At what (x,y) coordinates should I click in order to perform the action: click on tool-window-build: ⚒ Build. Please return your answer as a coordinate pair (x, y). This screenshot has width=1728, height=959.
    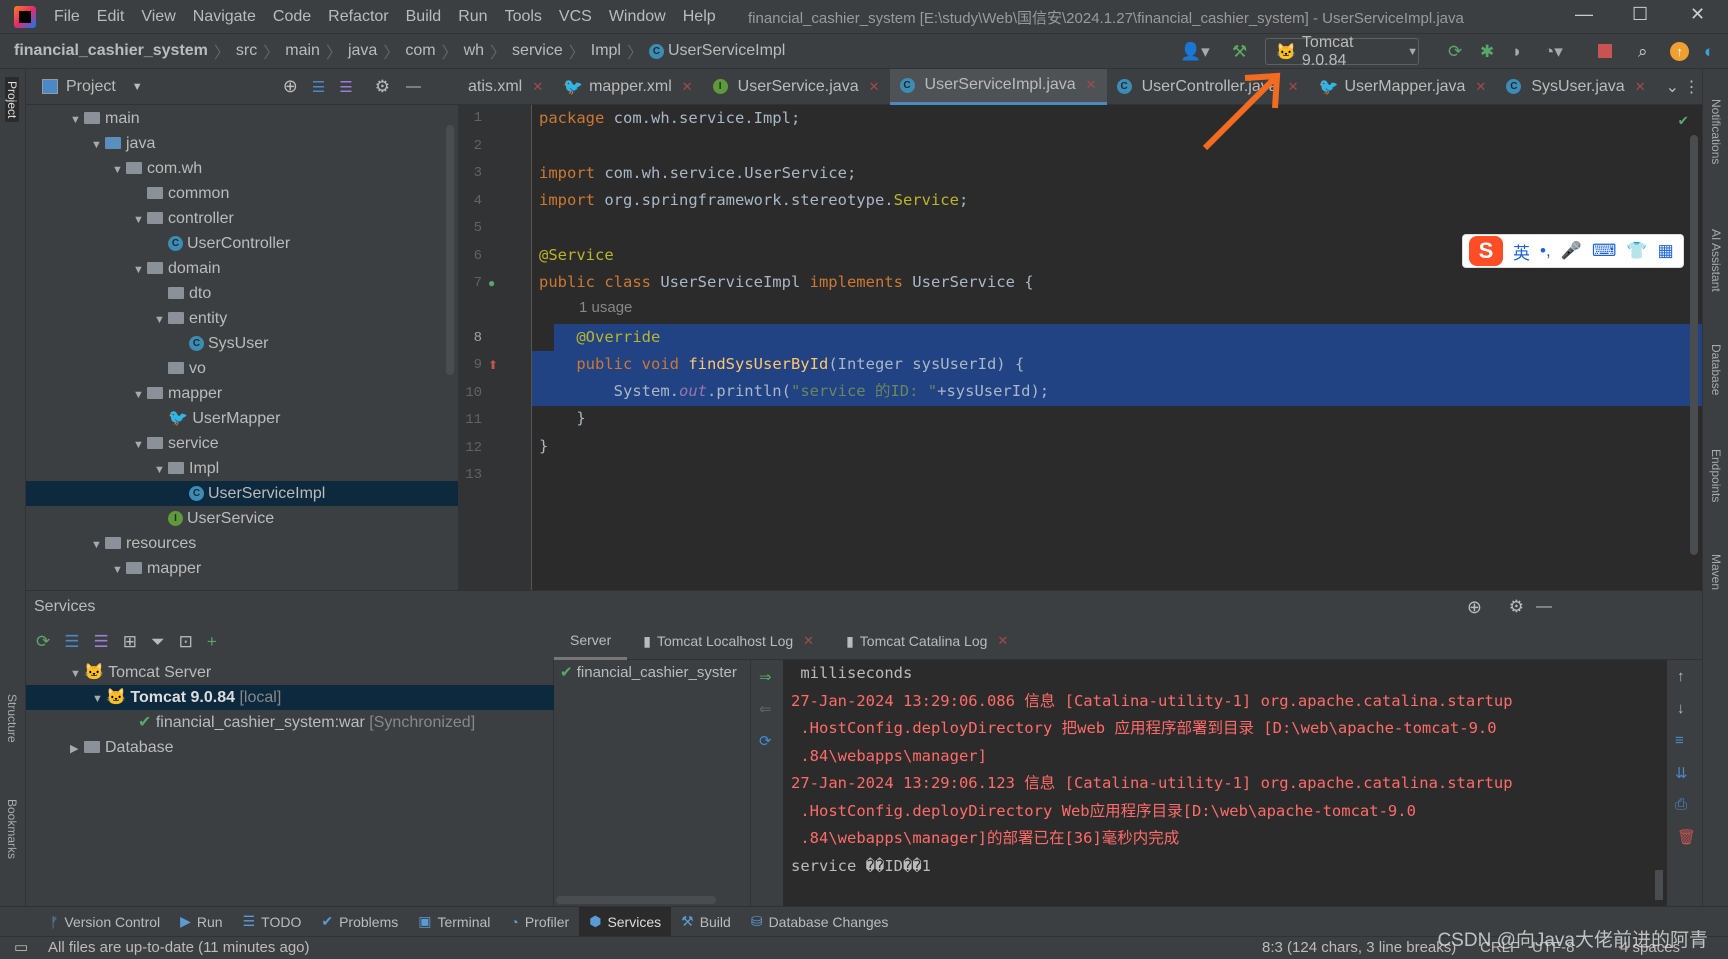
    Looking at the image, I should click on (706, 922).